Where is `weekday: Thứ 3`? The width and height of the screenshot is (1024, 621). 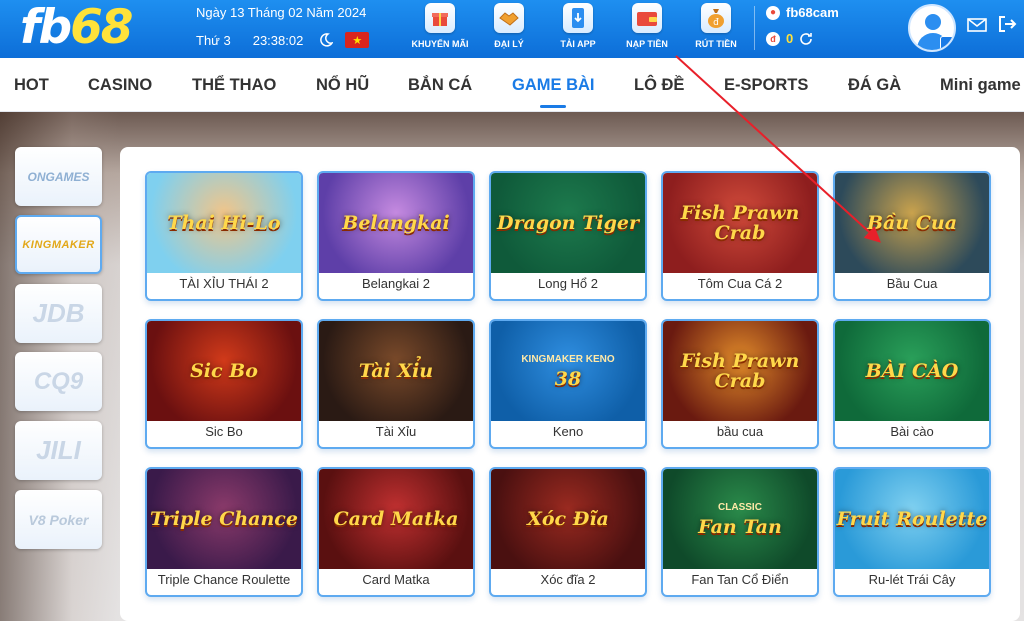 weekday: Thứ 3 is located at coordinates (213, 40).